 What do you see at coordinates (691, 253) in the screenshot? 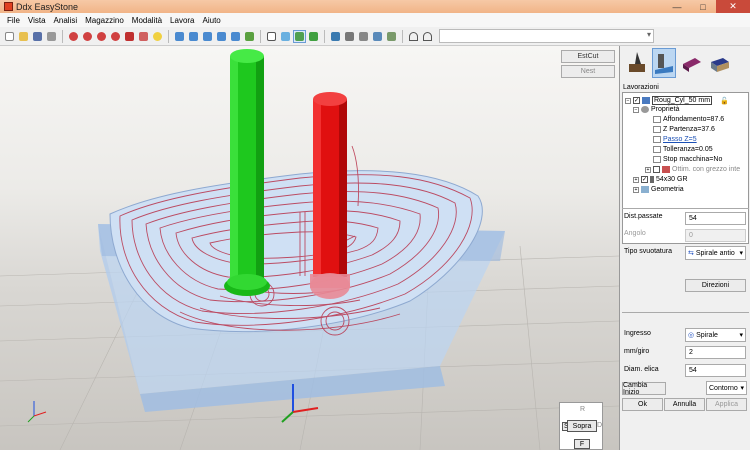
I see `spiral-icon: ⇆` at bounding box center [691, 253].